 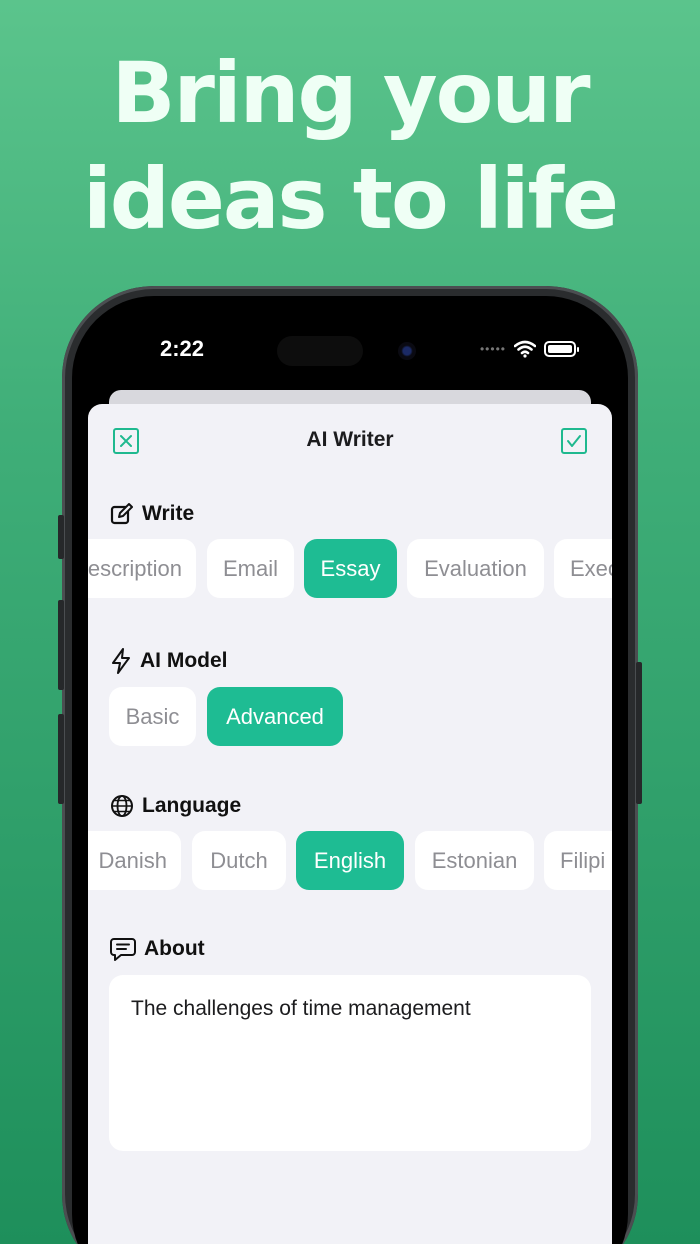 I want to click on sheet-title: AI Writer, so click(x=350, y=439).